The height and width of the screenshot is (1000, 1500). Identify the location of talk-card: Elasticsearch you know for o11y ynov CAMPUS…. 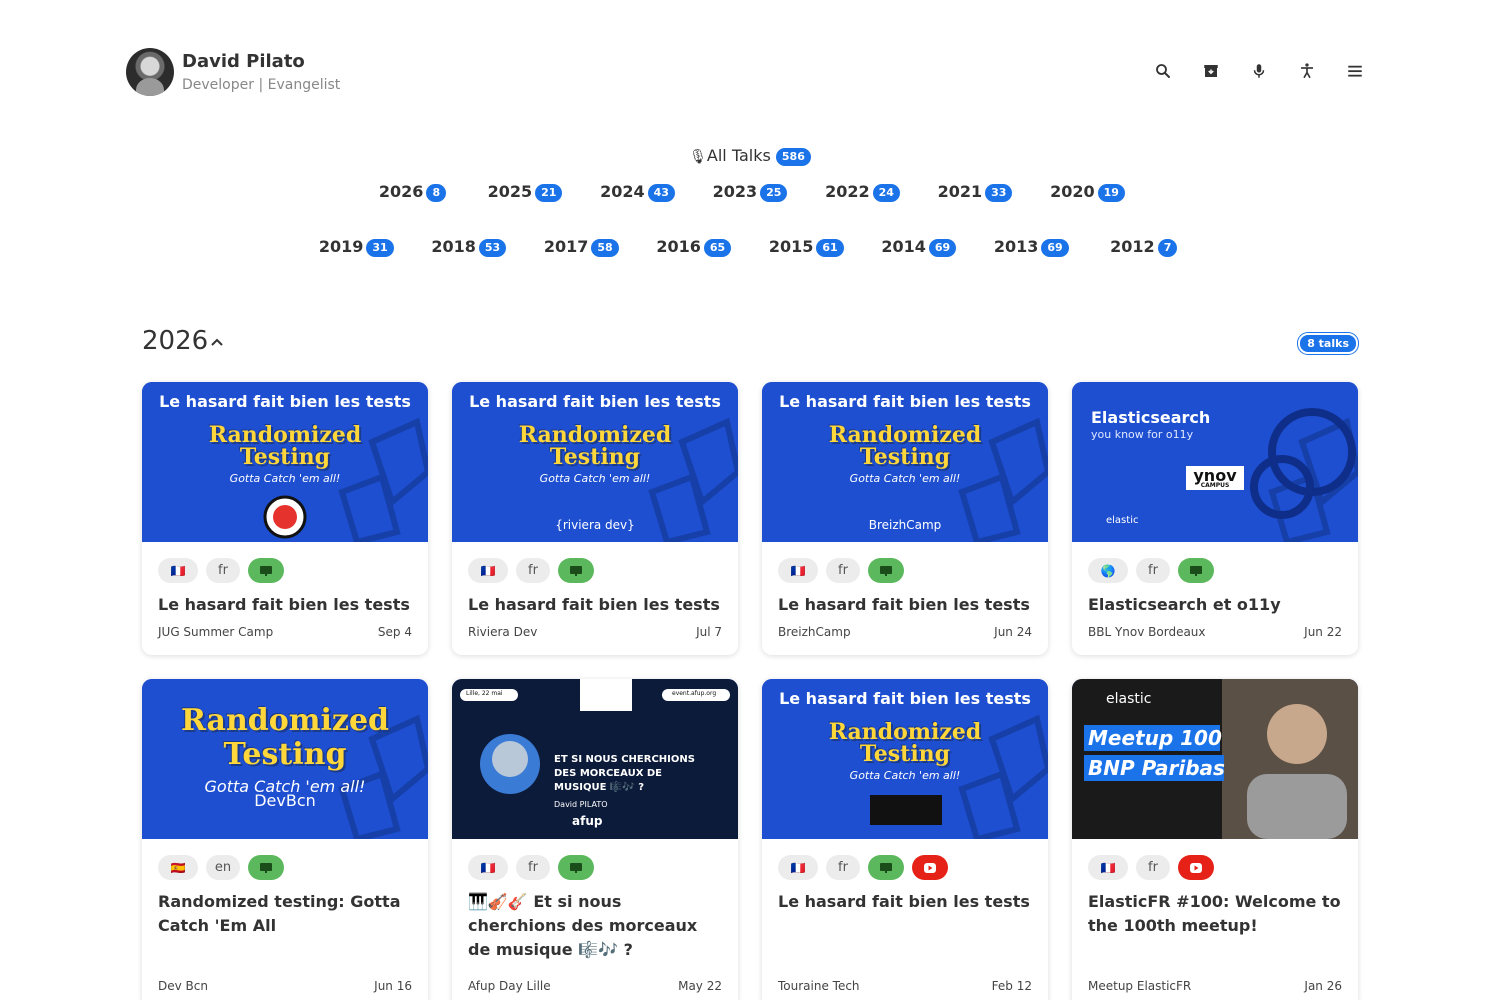
(1215, 518).